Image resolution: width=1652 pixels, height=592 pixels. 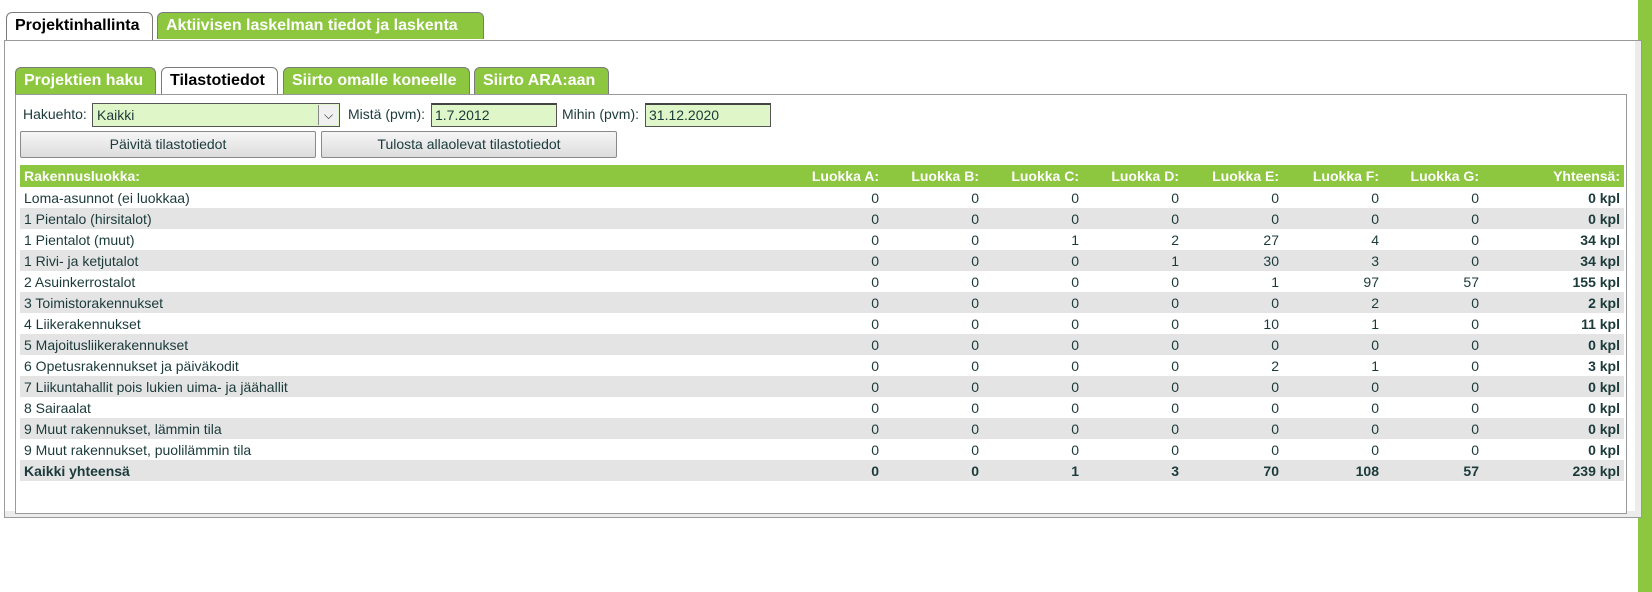 What do you see at coordinates (82, 323) in the screenshot?
I see `row-label: 4 Liikerakennukset` at bounding box center [82, 323].